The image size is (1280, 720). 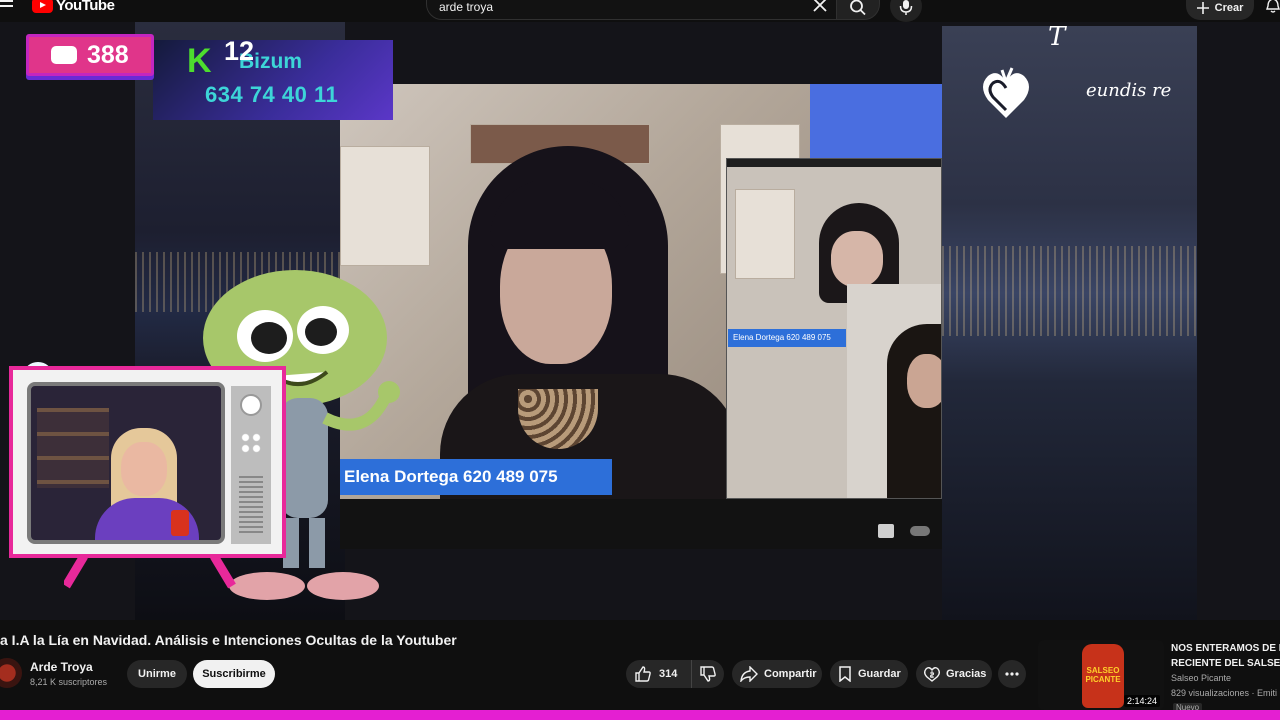 What do you see at coordinates (251, 506) in the screenshot?
I see `tv-speaker-grille` at bounding box center [251, 506].